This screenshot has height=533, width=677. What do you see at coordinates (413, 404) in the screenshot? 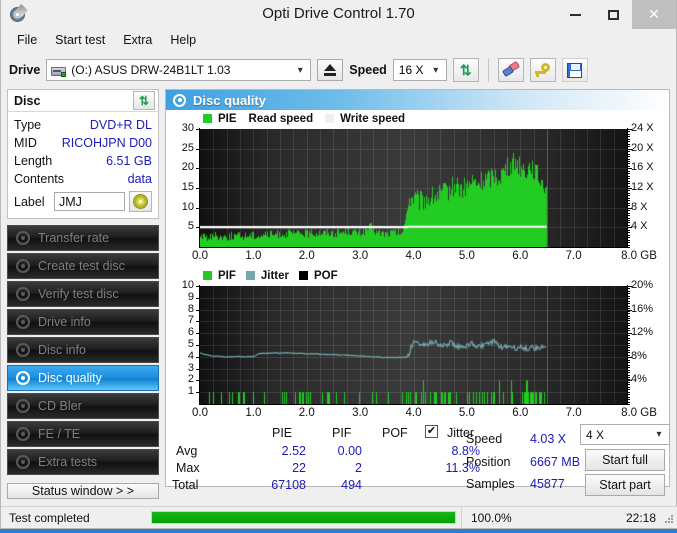
I see `x-axis` at bounding box center [413, 404].